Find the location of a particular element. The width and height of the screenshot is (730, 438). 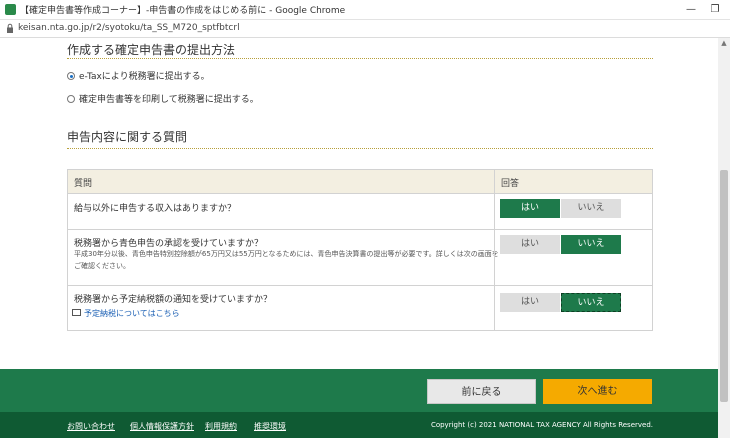

back-button: 前に戻る is located at coordinates (481, 391).